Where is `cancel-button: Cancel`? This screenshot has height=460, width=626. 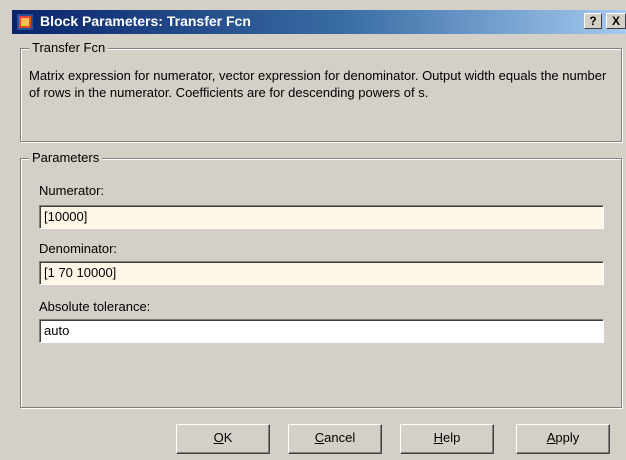
cancel-button: Cancel is located at coordinates (335, 439).